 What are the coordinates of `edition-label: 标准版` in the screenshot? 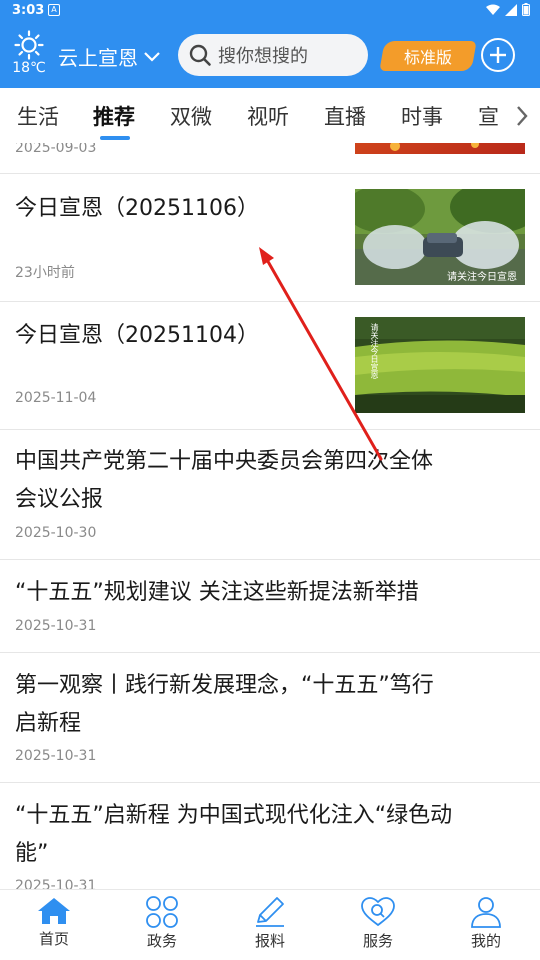 It's located at (427, 57).